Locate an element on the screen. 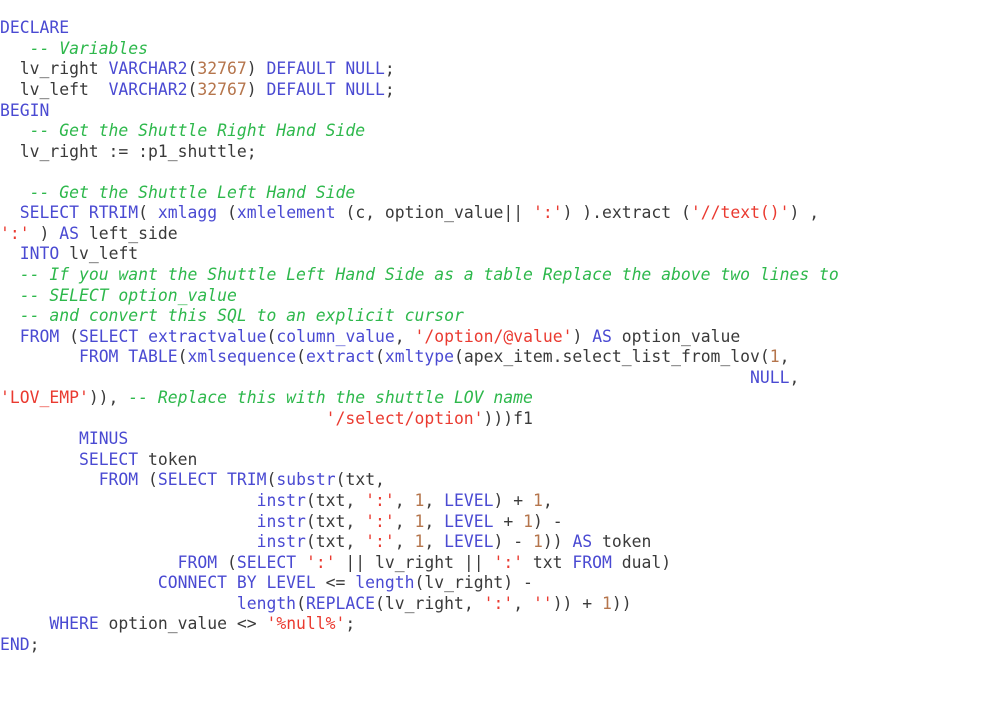 This screenshot has height=716, width=999. code-token-kw: xmltype is located at coordinates (419, 357).